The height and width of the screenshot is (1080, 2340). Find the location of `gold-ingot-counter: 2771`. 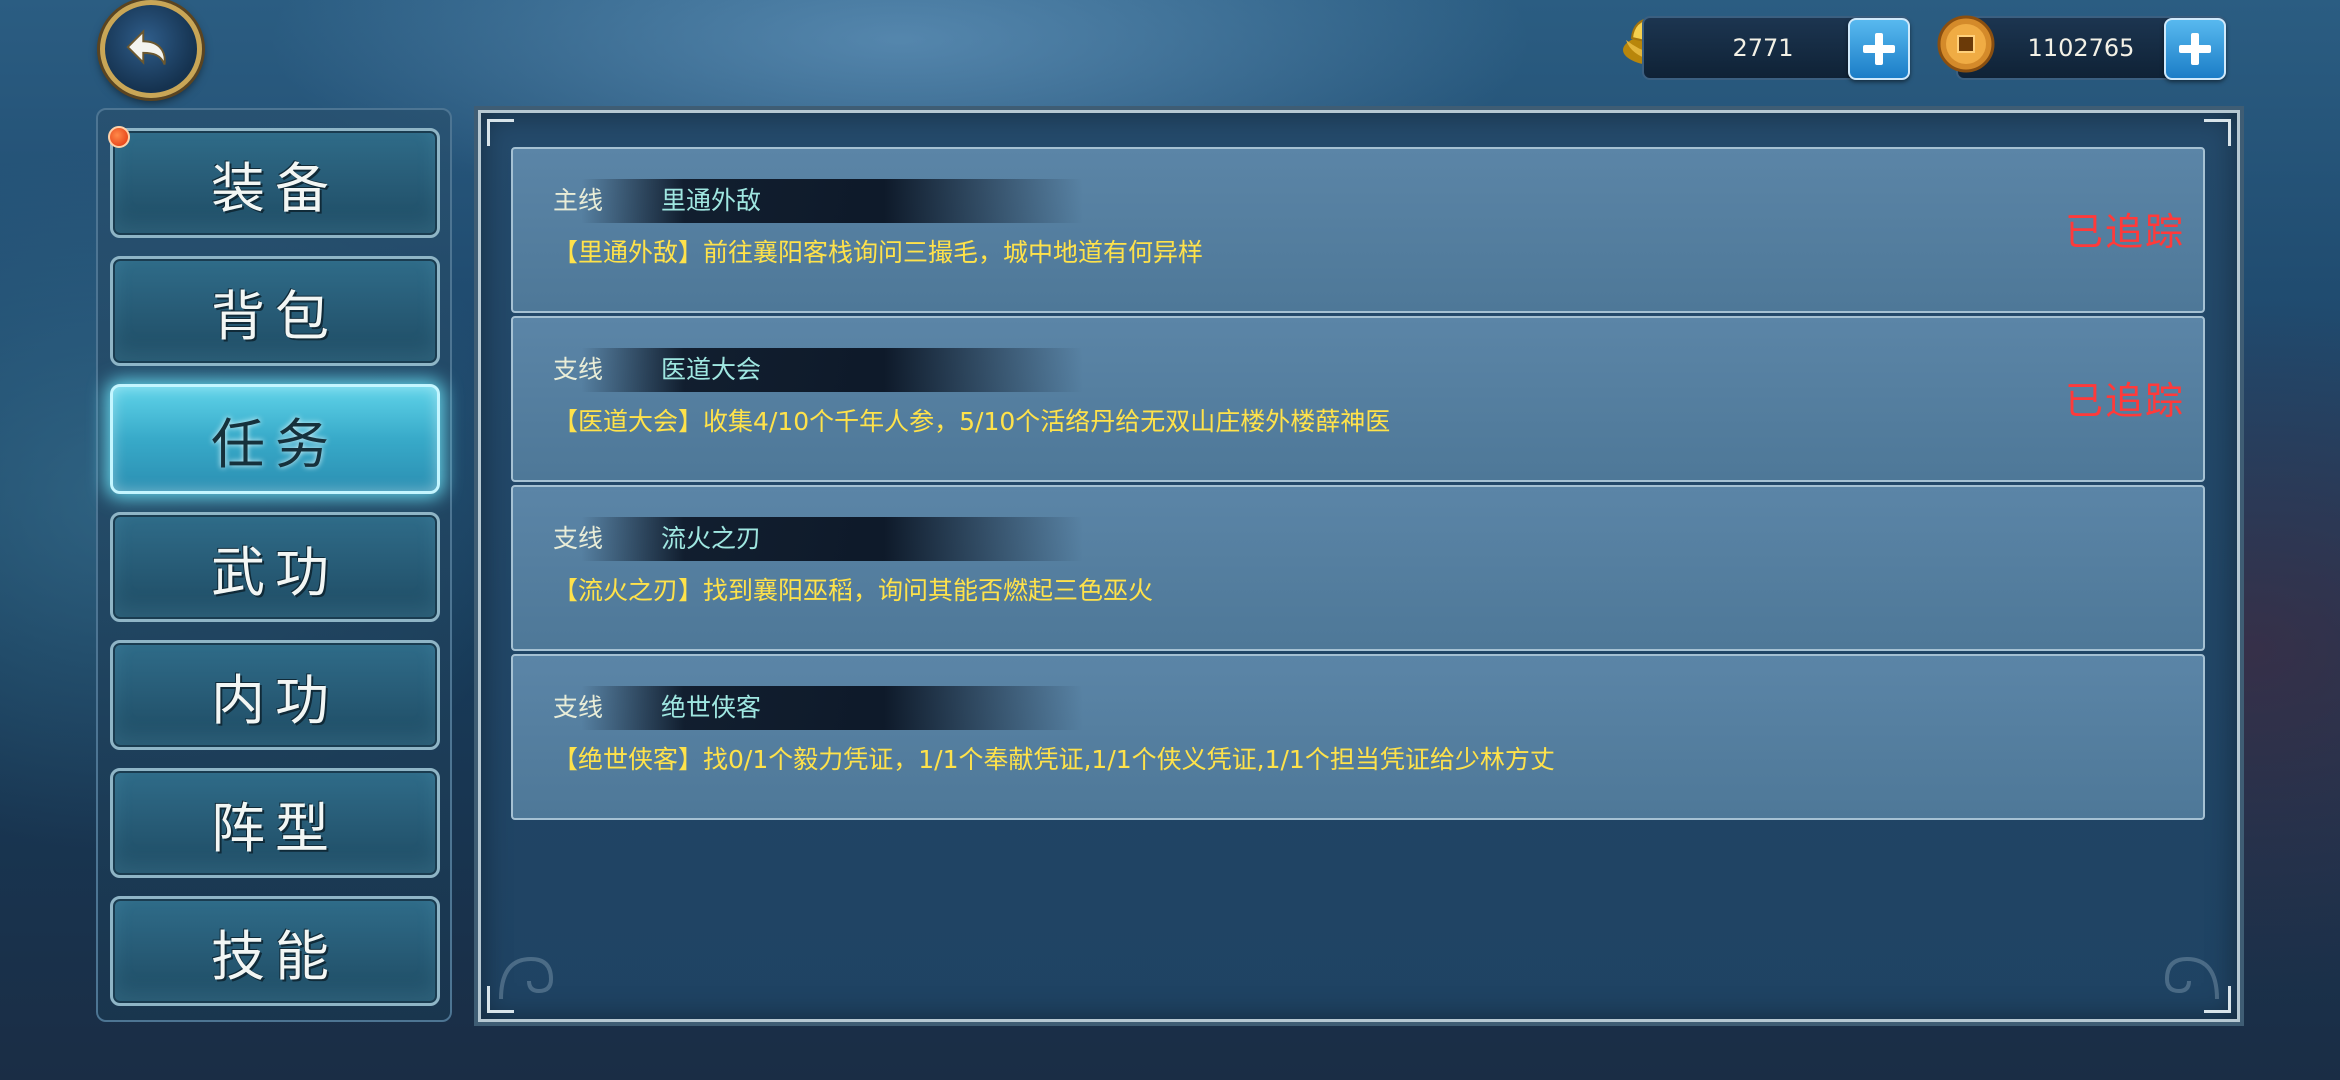

gold-ingot-counter: 2771 is located at coordinates (1776, 48).